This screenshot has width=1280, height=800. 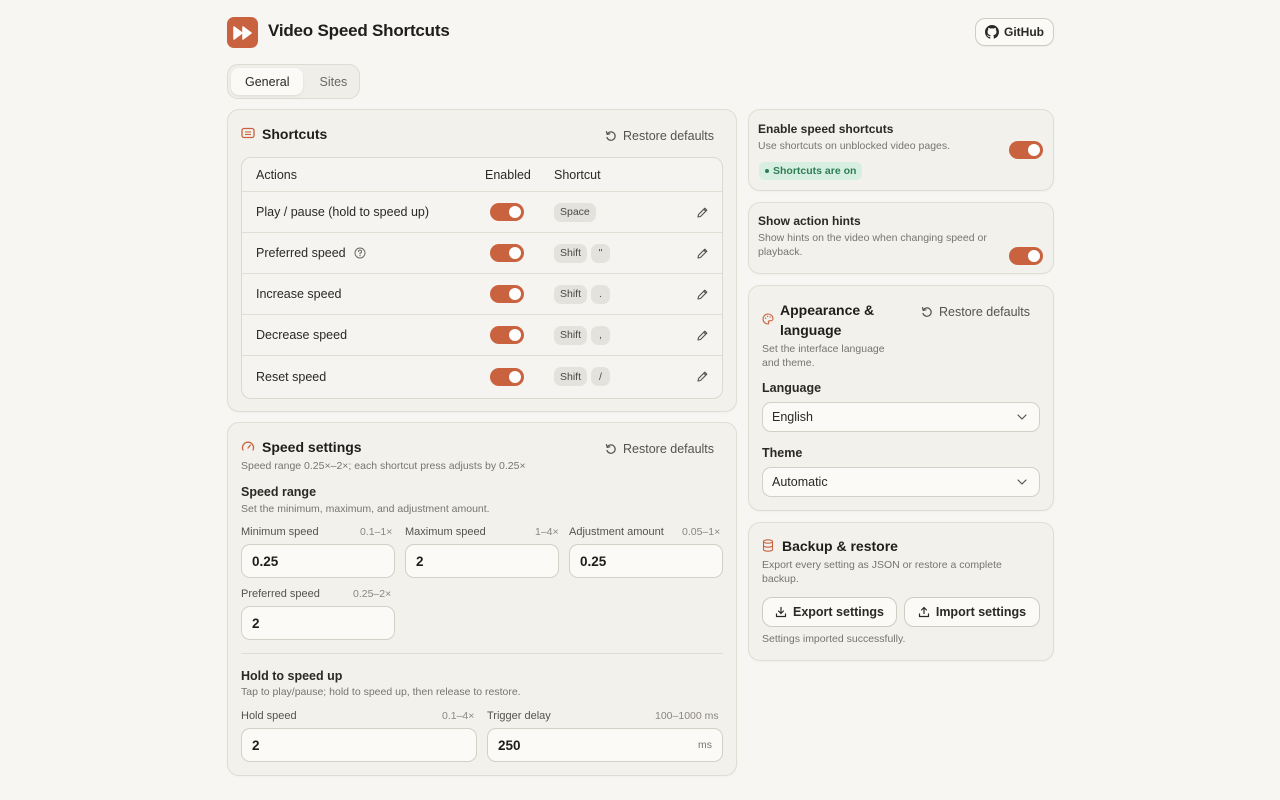 What do you see at coordinates (458, 716) in the screenshot?
I see `hold-speed-hint: 0.1–4×` at bounding box center [458, 716].